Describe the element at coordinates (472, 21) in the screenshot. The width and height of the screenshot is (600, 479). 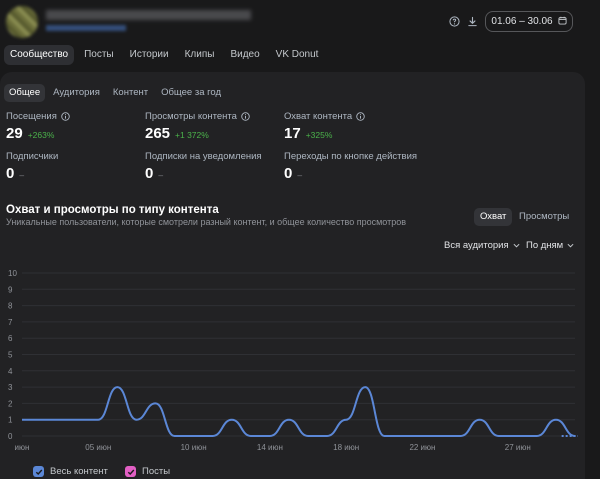
I see `download-icon` at that location.